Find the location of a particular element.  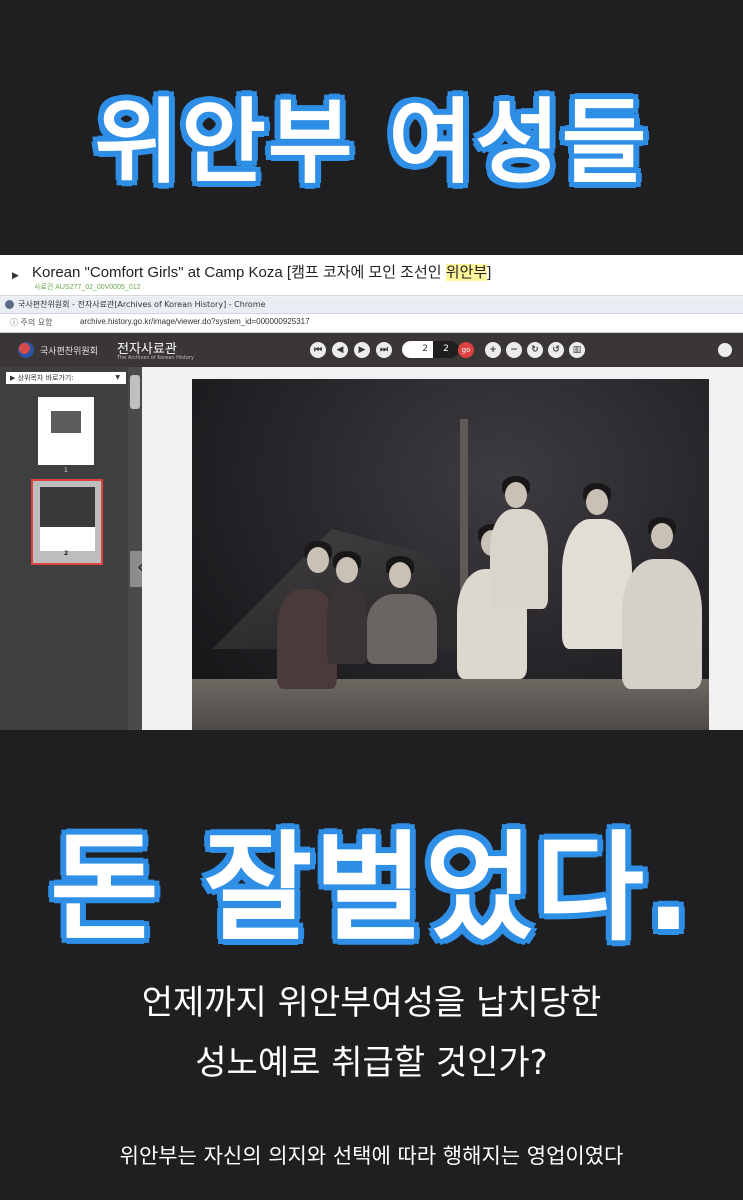

page-total: 2 is located at coordinates (446, 349).